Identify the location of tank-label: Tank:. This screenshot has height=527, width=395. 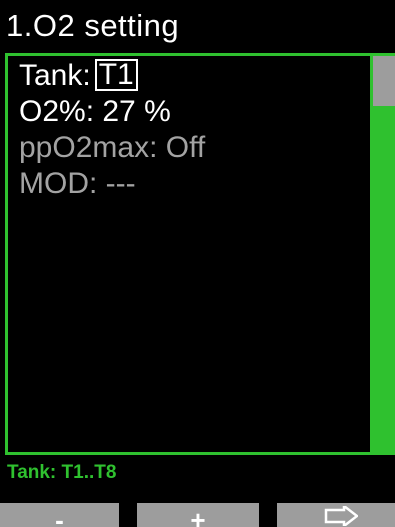
(55, 75).